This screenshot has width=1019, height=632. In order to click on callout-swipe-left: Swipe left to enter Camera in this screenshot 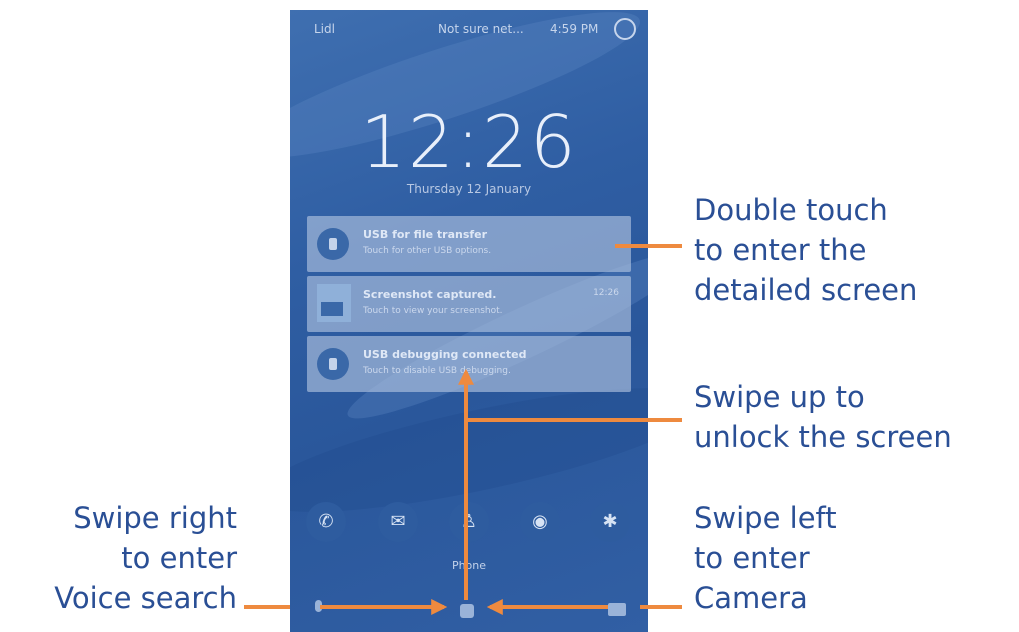, I will do `click(765, 558)`.